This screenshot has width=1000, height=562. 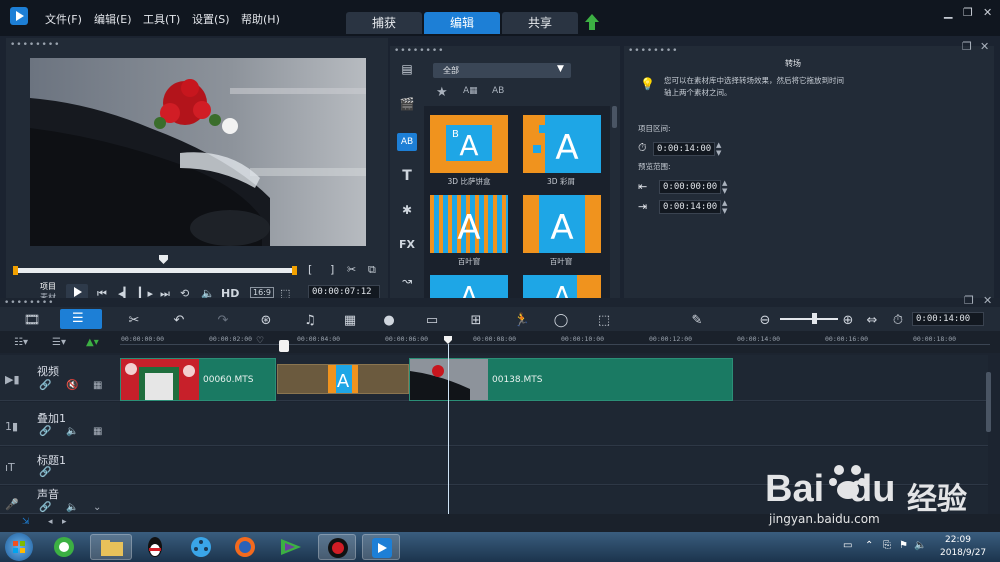 I want to click on storyboard-view-icon: 🎞, so click(x=32, y=320).